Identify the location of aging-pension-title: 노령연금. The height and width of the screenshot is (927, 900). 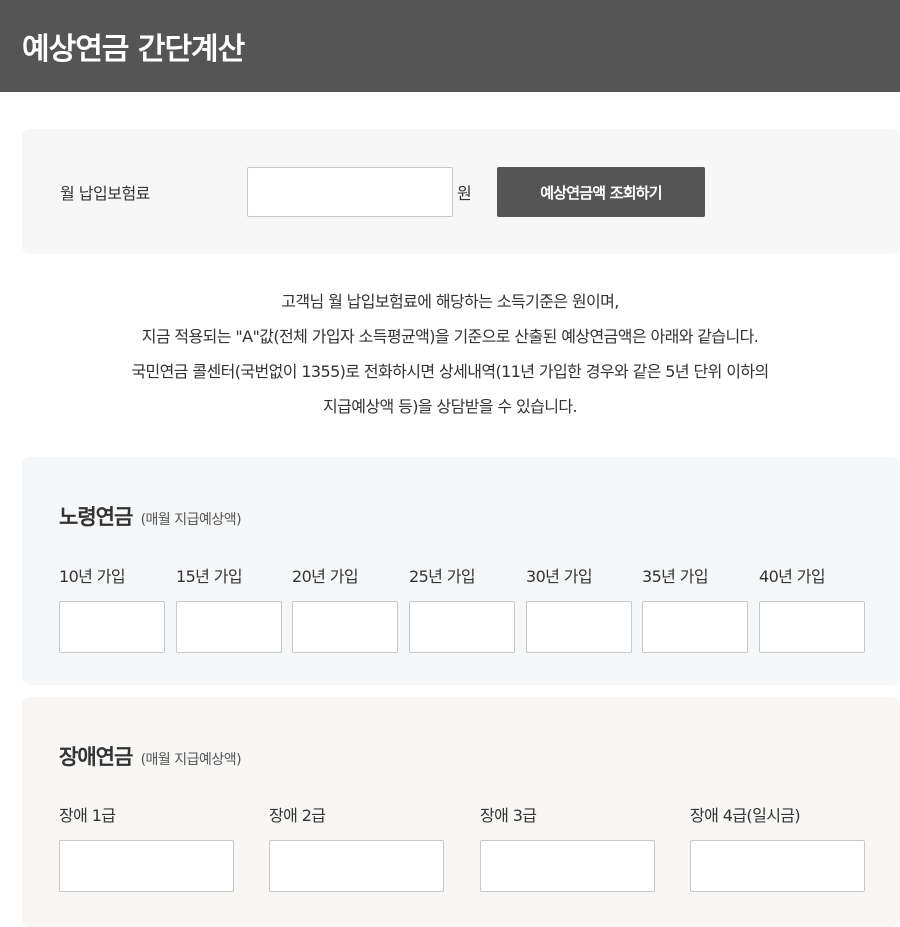
(96, 517).